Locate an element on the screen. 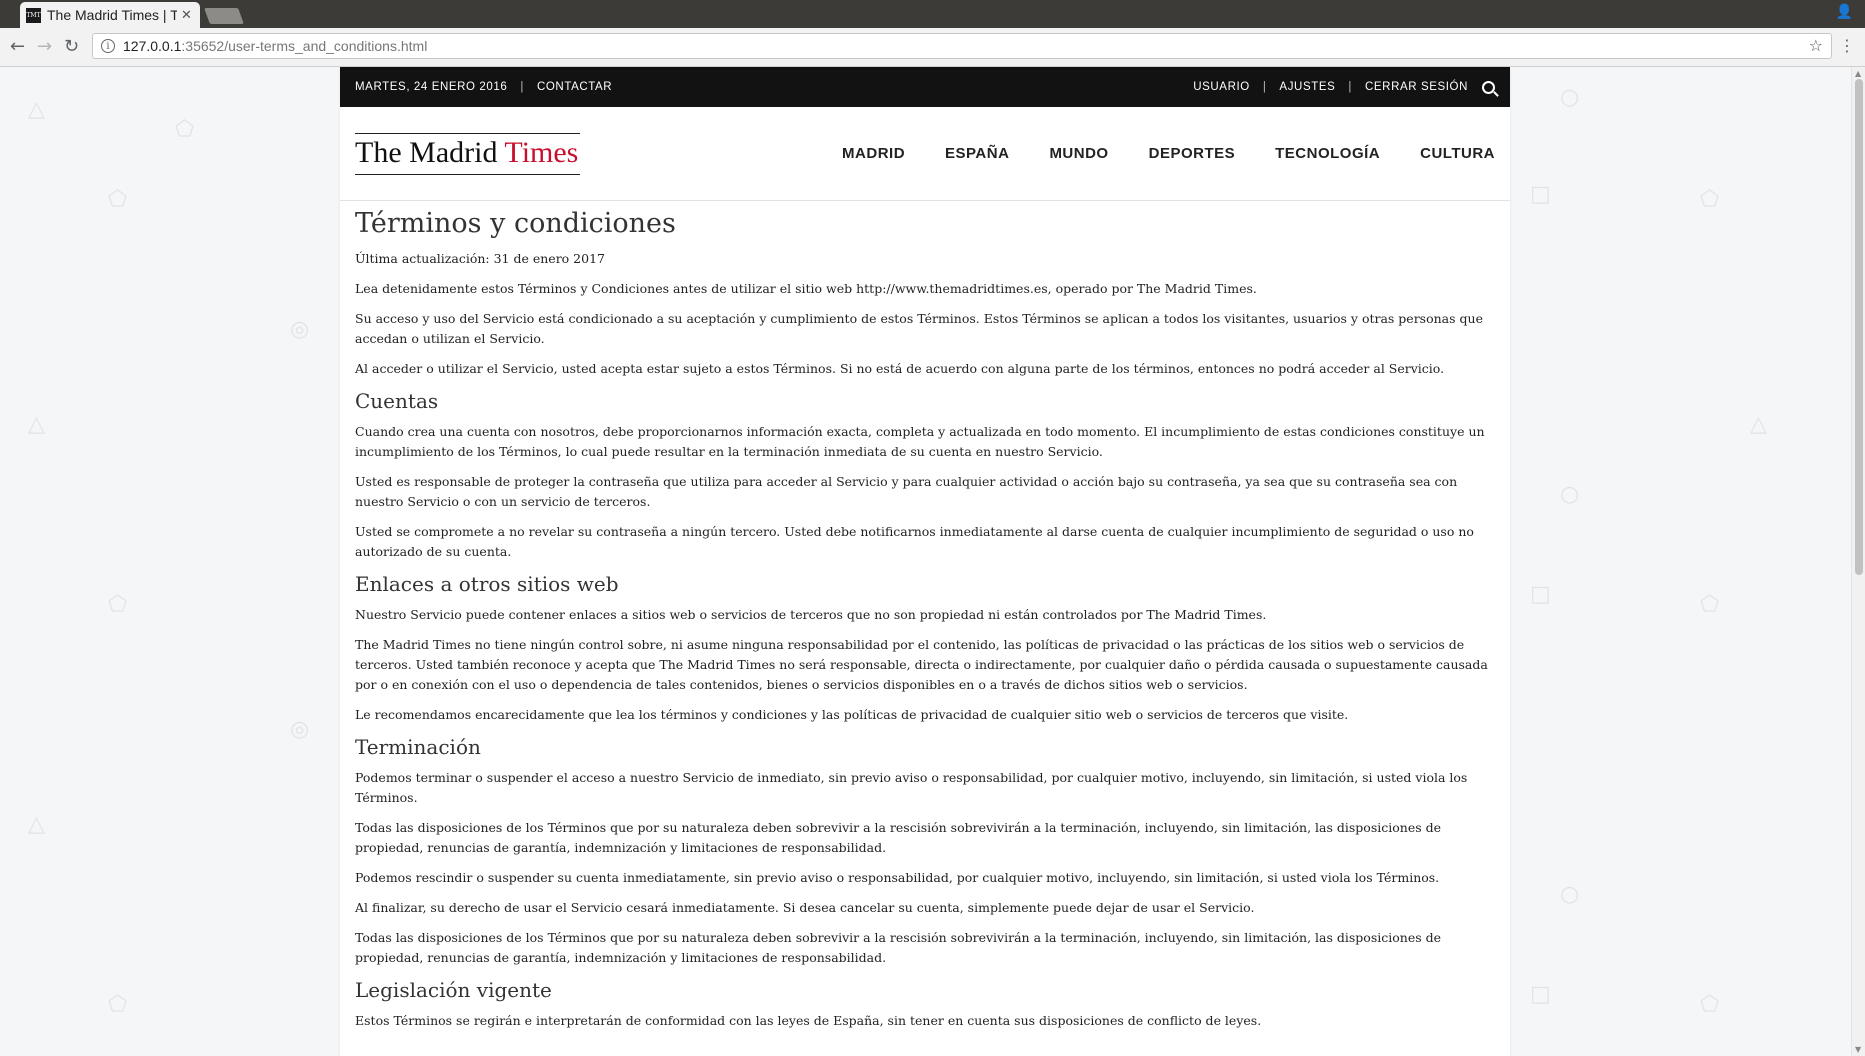 The width and height of the screenshot is (1865, 1056). scroll-up-icon: ▲ is located at coordinates (1858, 73).